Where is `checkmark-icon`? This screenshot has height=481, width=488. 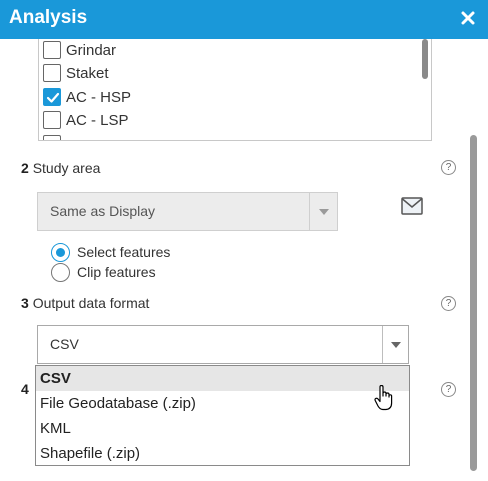
checkmark-icon is located at coordinates (53, 97).